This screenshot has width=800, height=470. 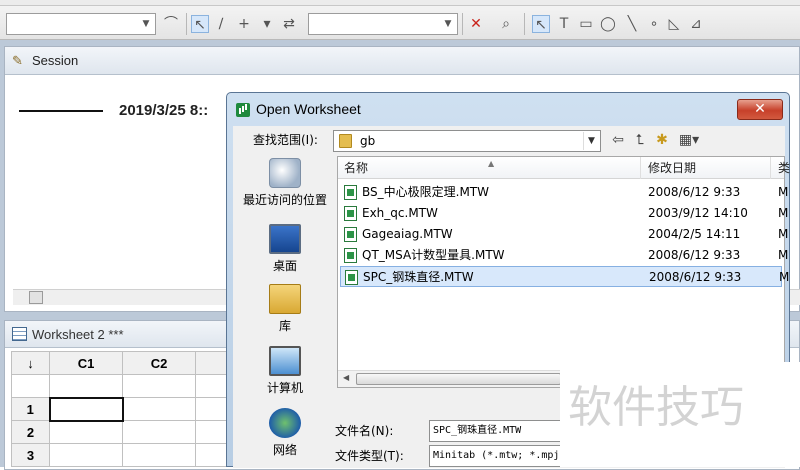 What do you see at coordinates (284, 200) in the screenshot?
I see `place-label: 最近访问的位置` at bounding box center [284, 200].